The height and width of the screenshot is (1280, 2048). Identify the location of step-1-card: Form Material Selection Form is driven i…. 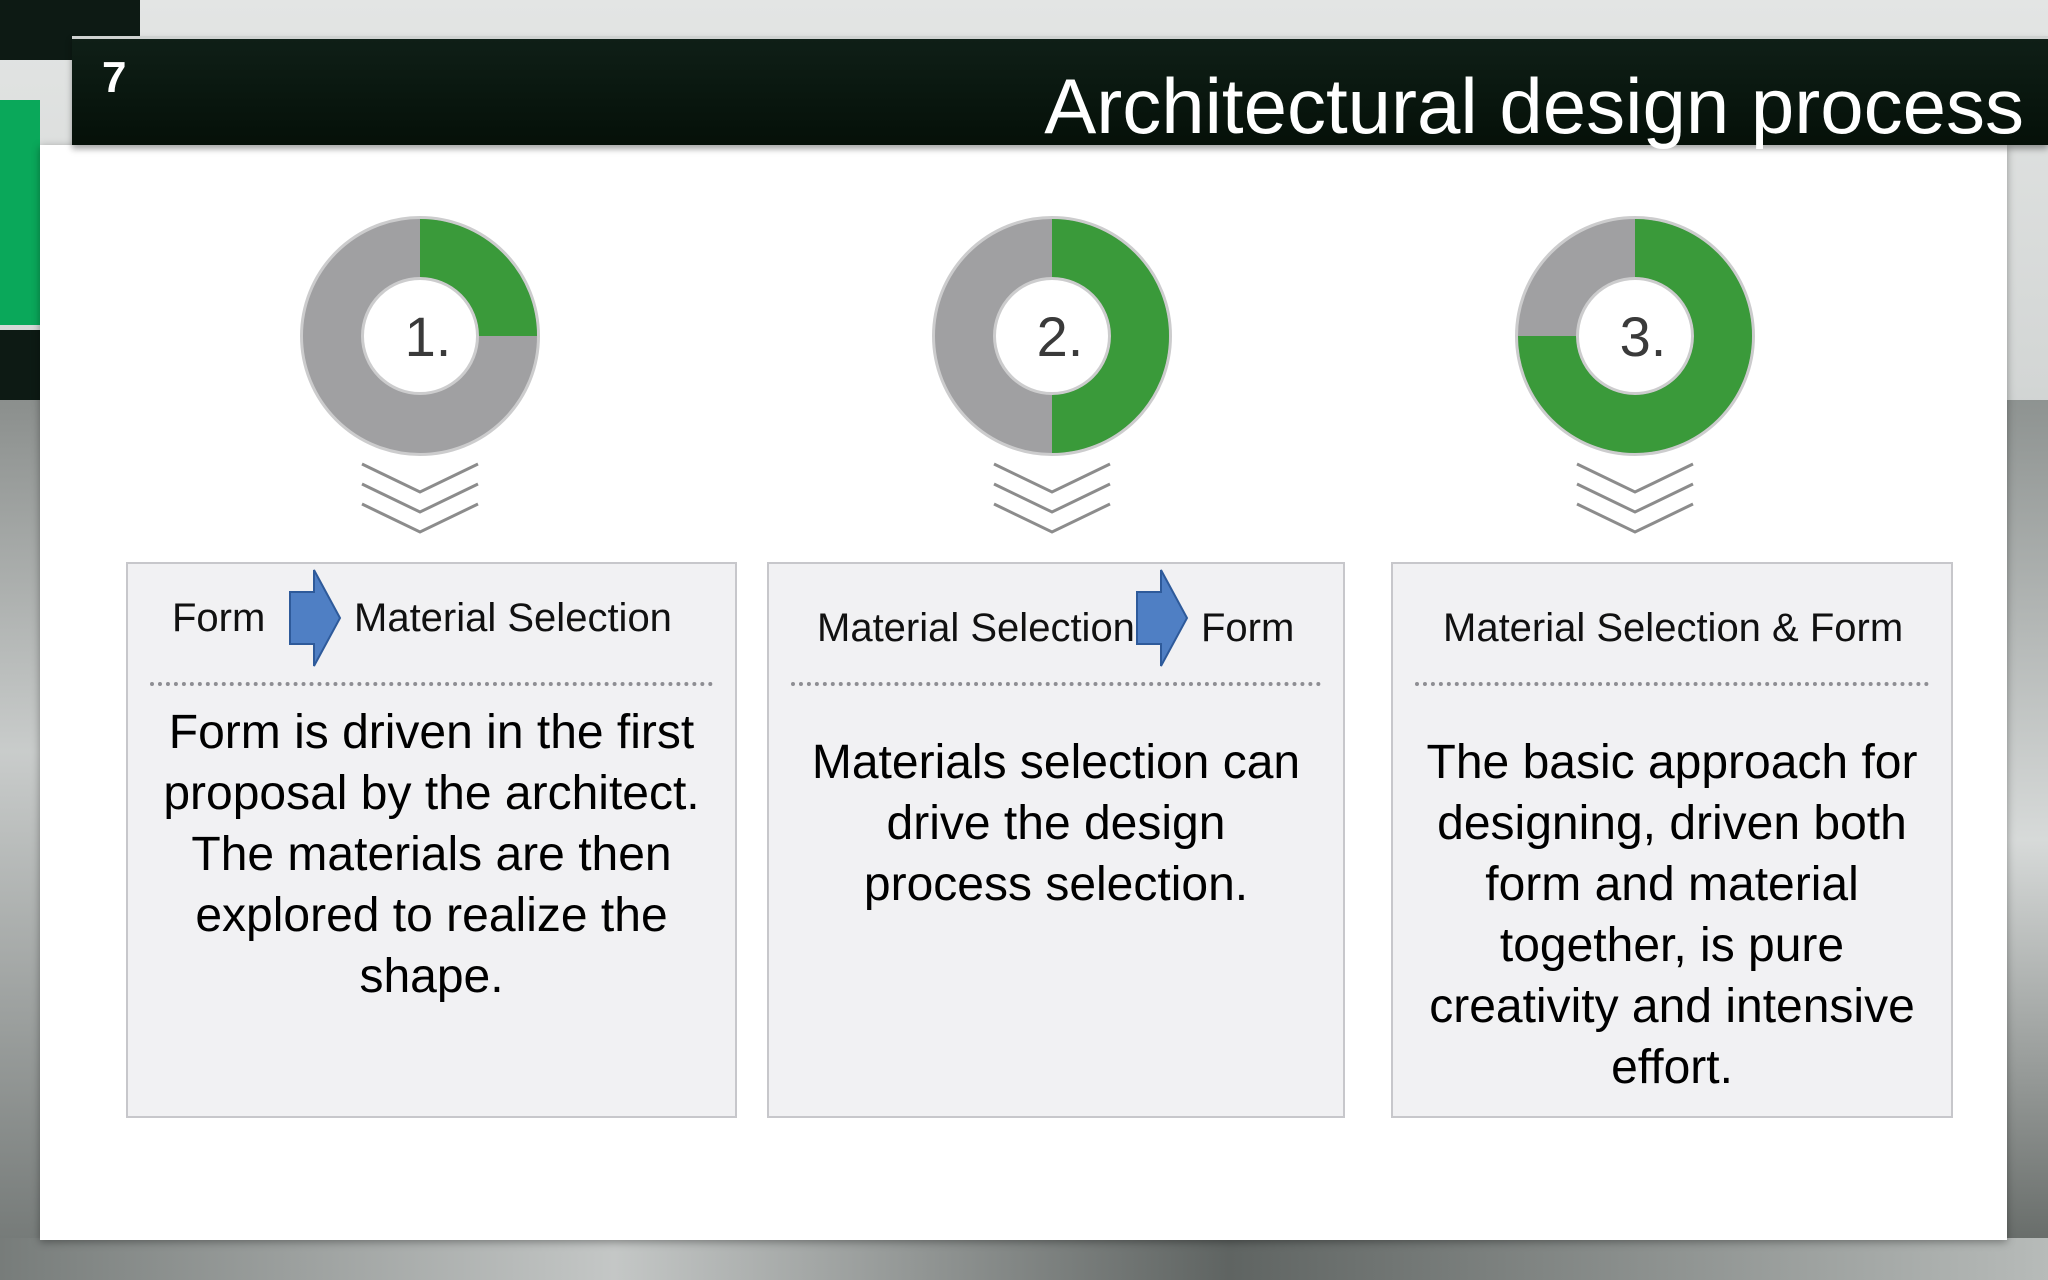
(431, 840).